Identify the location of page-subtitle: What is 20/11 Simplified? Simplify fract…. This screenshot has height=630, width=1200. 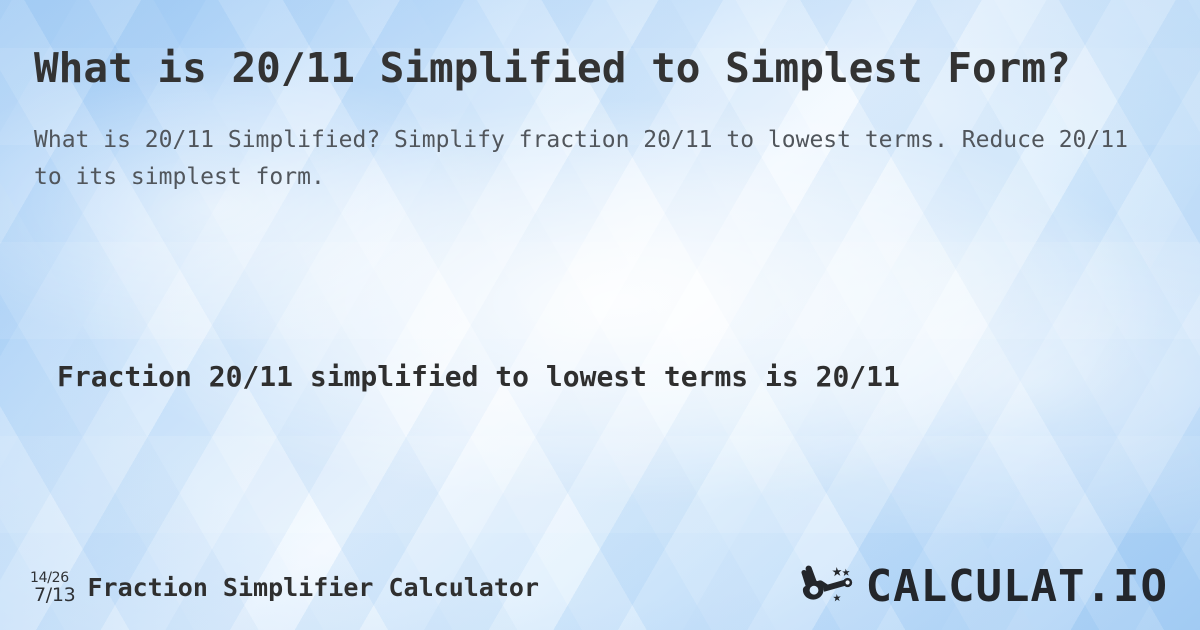
(581, 158).